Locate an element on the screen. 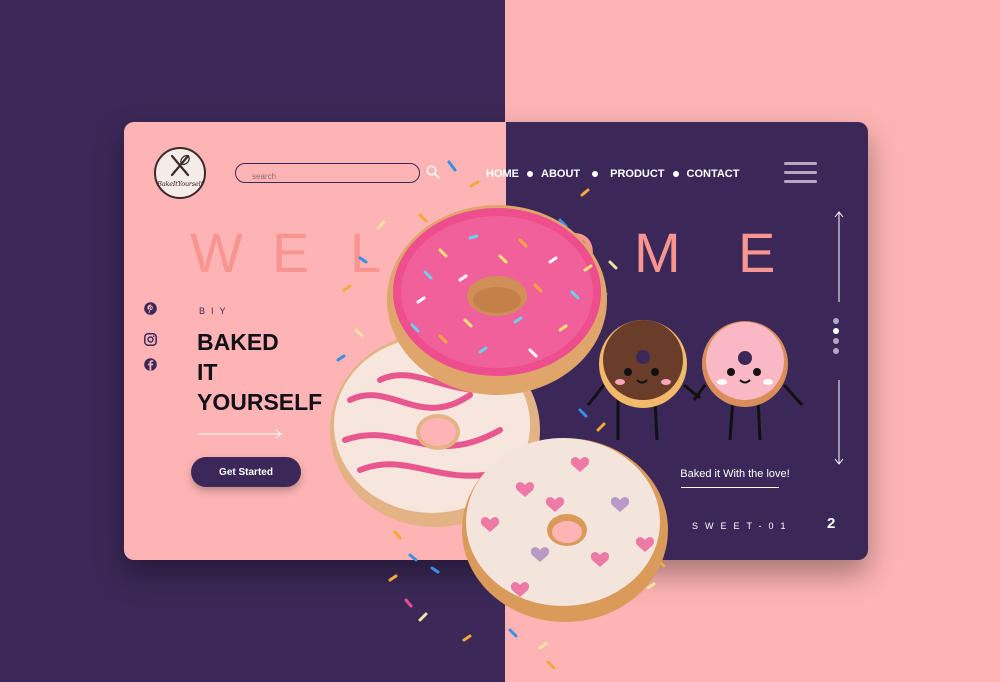 The image size is (1000, 682). hero-kicker: BIY is located at coordinates (215, 311).